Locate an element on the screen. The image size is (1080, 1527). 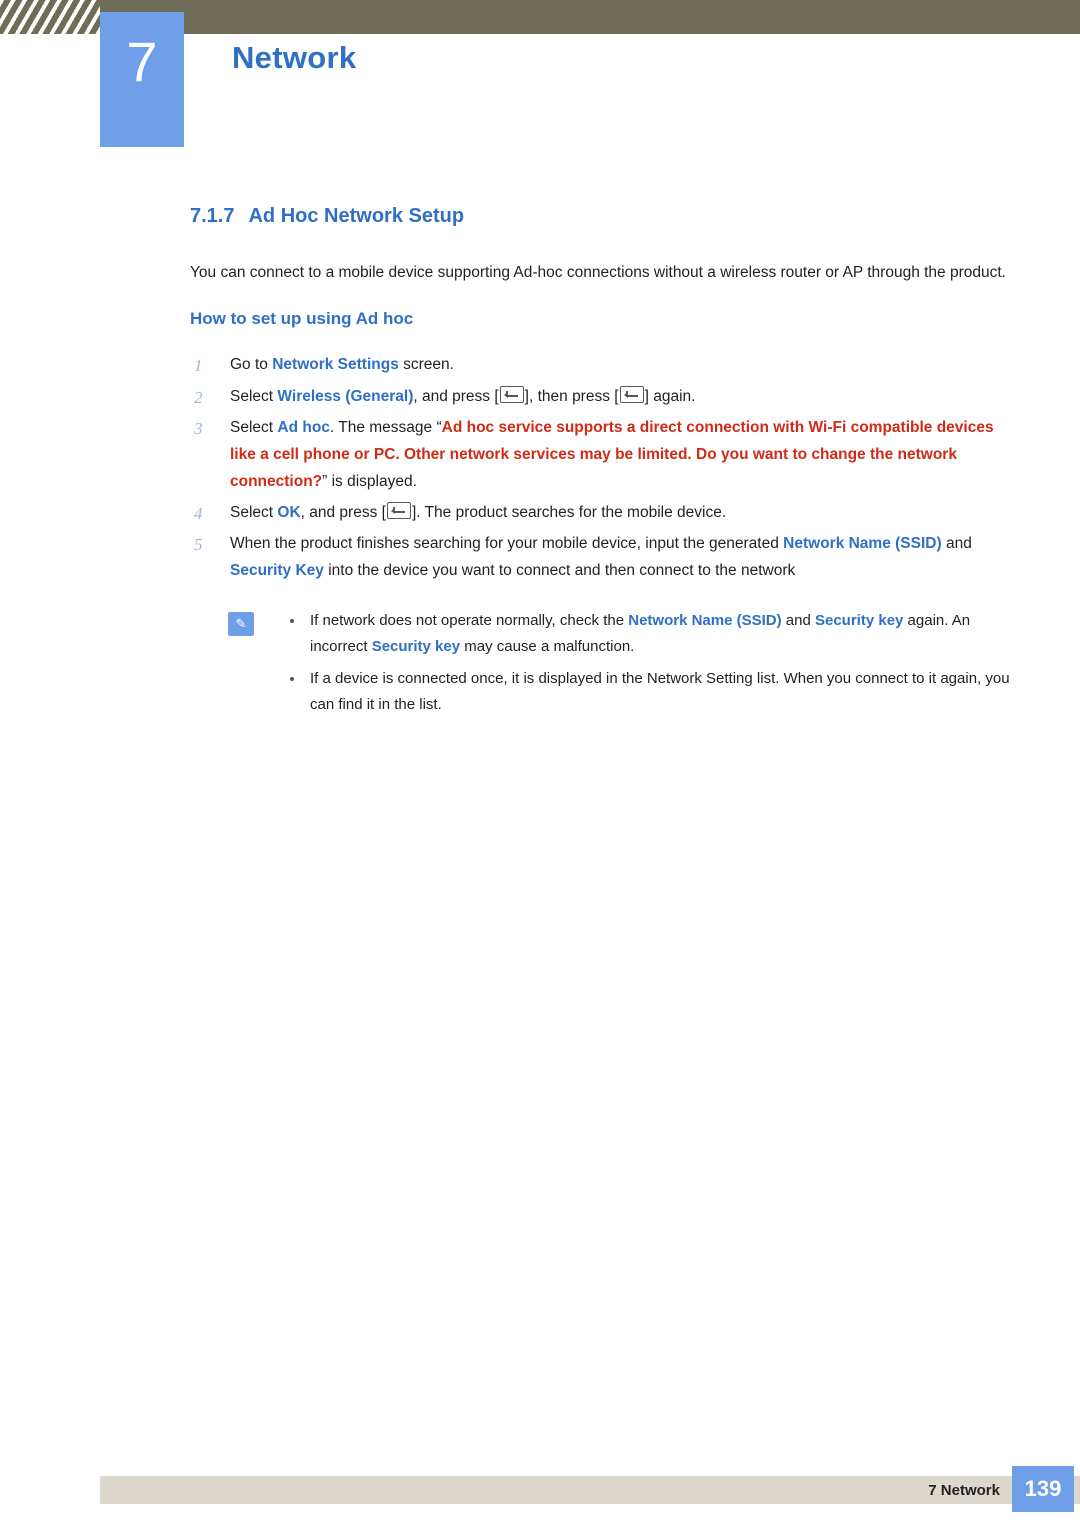
text-run: . The message “ is located at coordinates (385, 427).